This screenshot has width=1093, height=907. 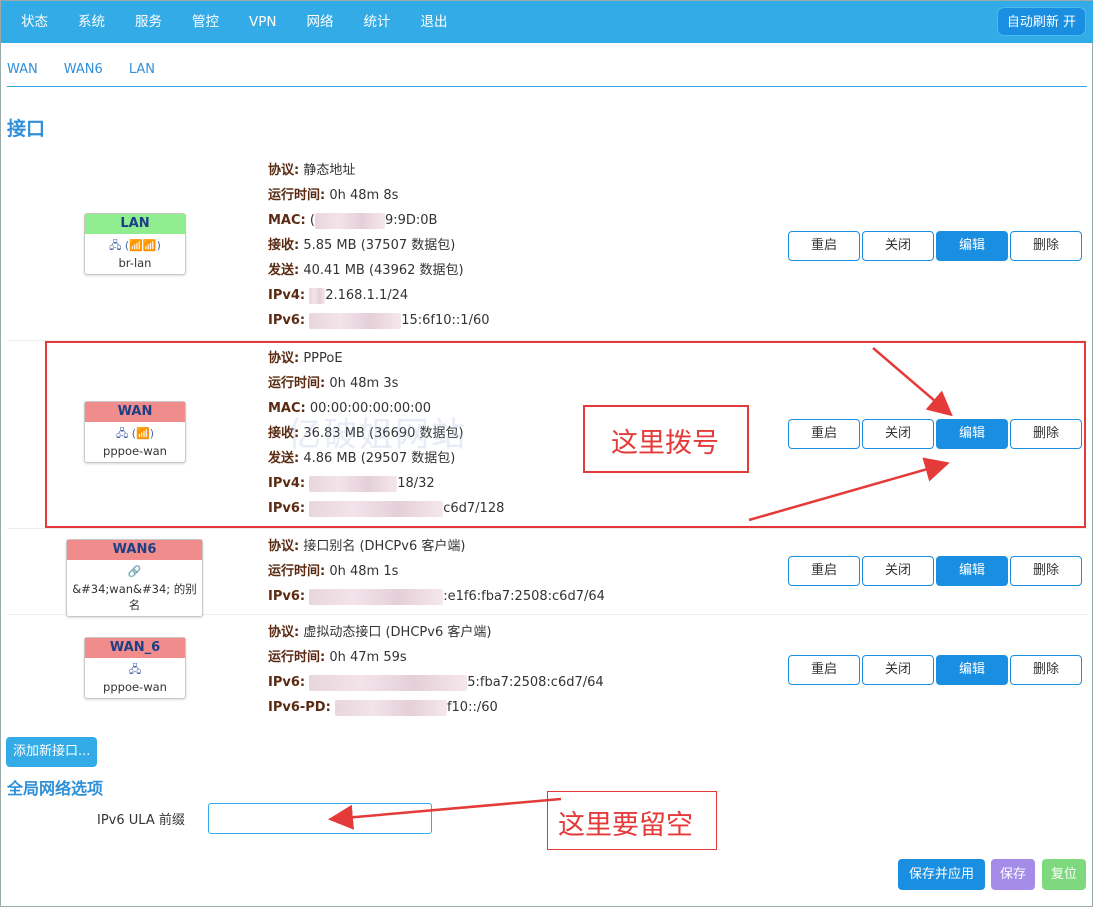 I want to click on interface-badge-lan: LAN 🖧 (📶📶) br-lan, so click(x=135, y=244).